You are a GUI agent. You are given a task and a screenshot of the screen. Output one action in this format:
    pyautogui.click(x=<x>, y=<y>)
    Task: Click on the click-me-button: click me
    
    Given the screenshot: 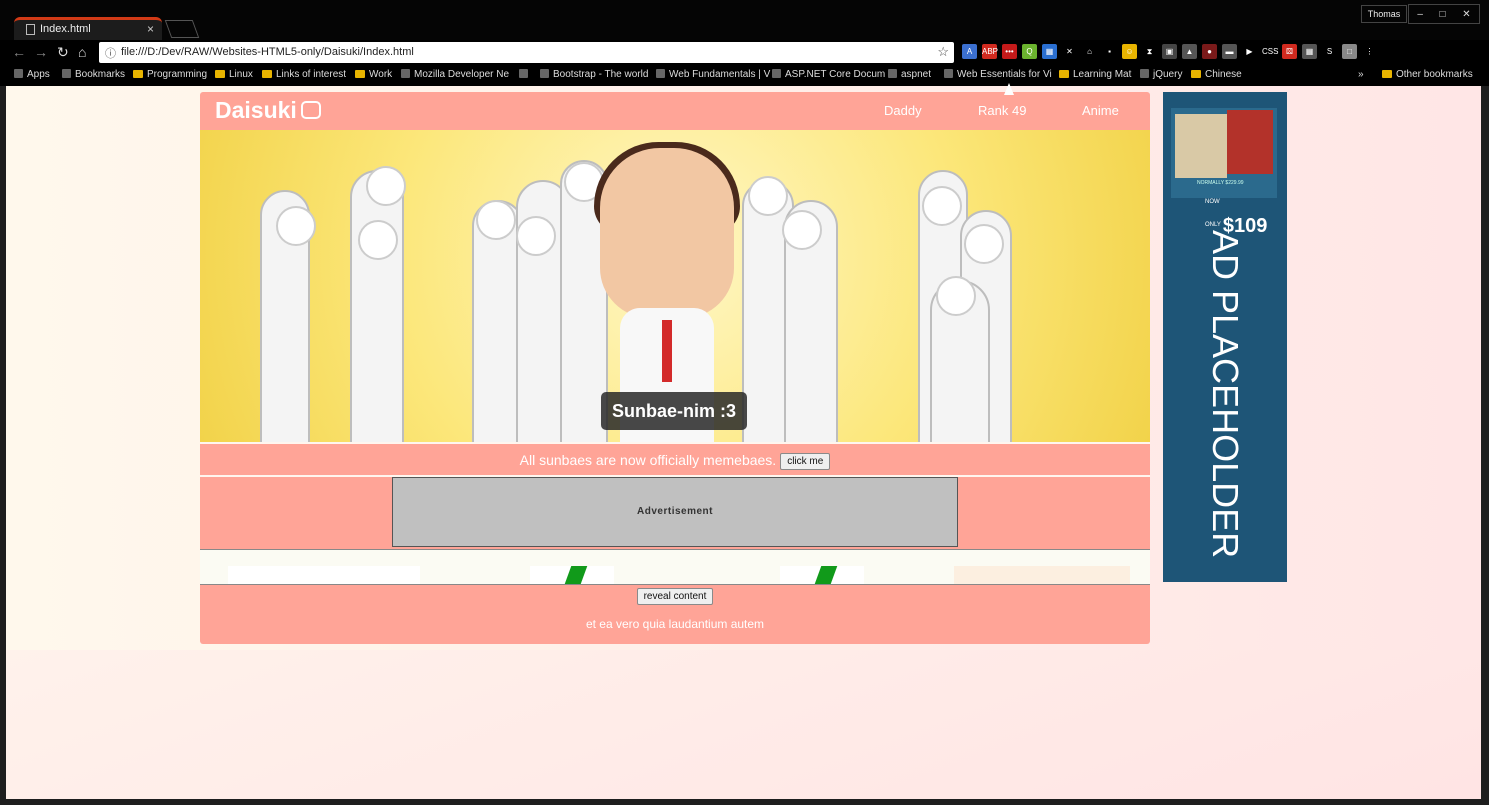 What is the action you would take?
    pyautogui.click(x=805, y=461)
    